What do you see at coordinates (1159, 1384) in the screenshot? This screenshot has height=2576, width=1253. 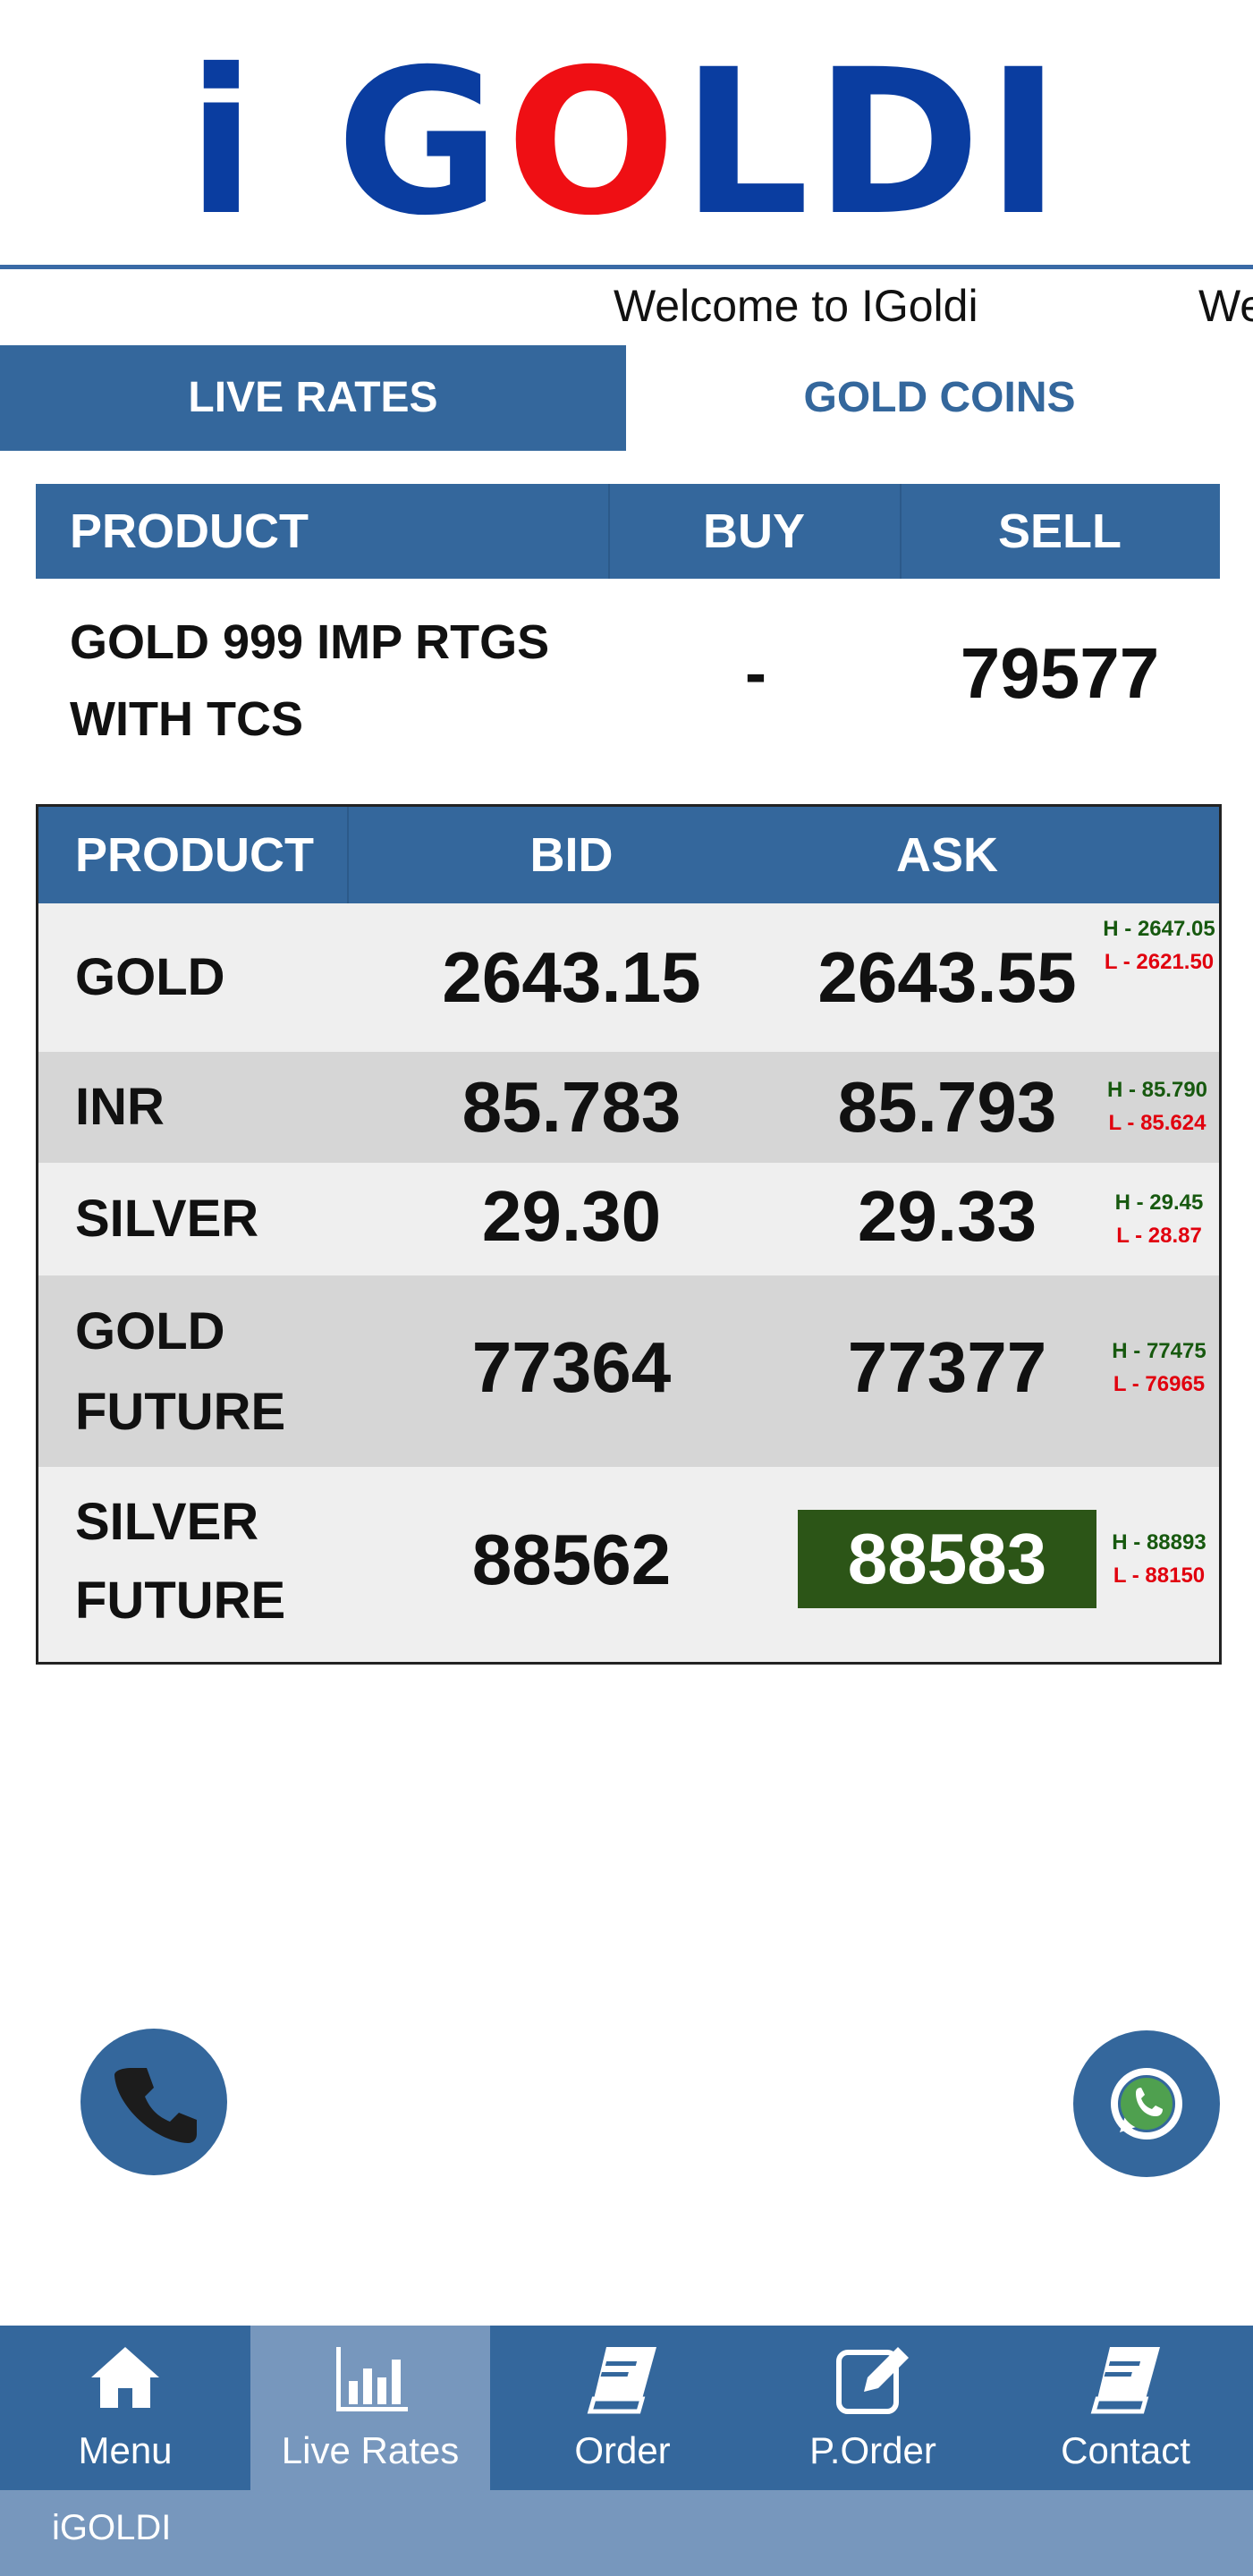 I see `low-value: L - 76965` at bounding box center [1159, 1384].